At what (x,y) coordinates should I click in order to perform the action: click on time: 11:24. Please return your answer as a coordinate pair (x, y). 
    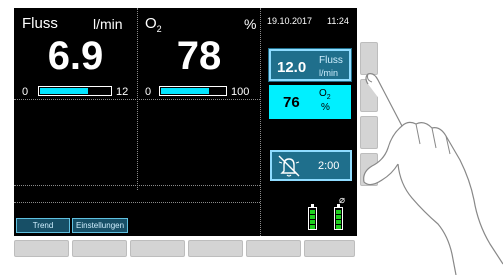
    Looking at the image, I should click on (338, 21).